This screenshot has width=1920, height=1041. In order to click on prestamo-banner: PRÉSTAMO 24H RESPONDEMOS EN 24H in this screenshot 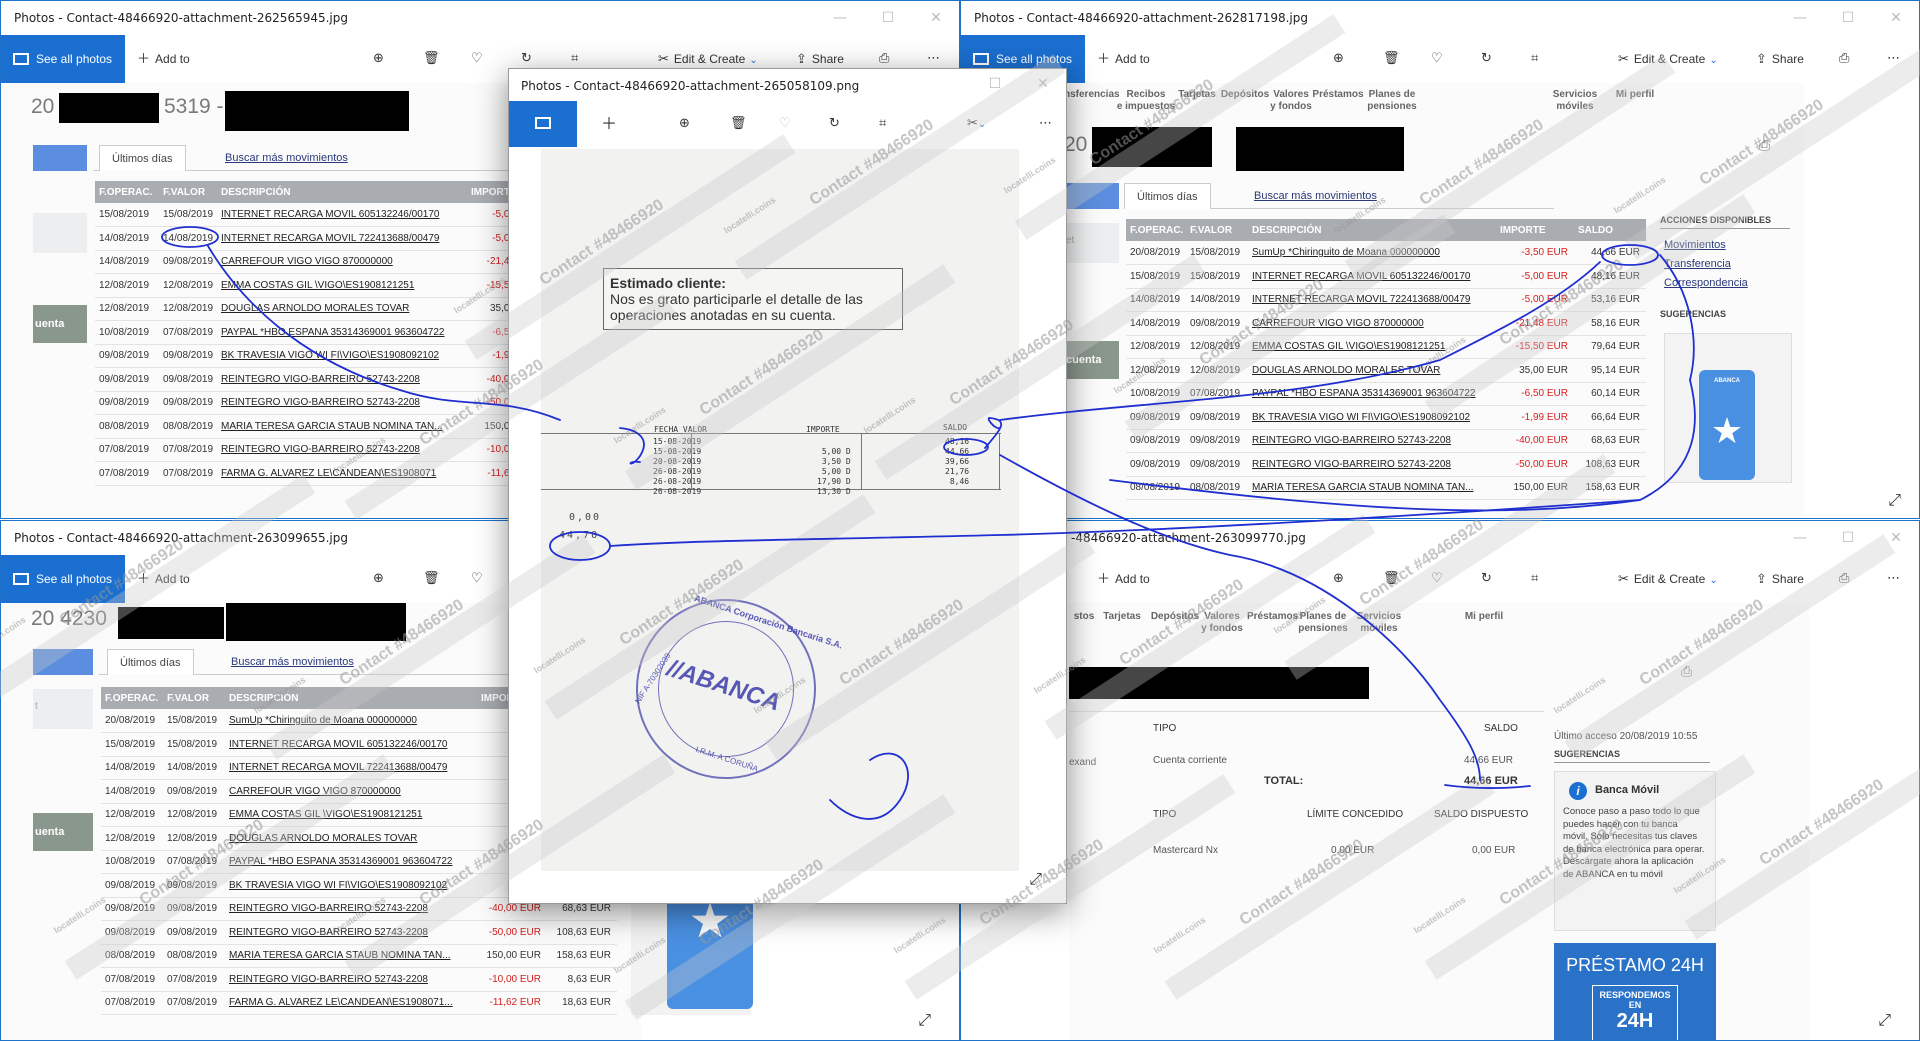, I will do `click(1635, 991)`.